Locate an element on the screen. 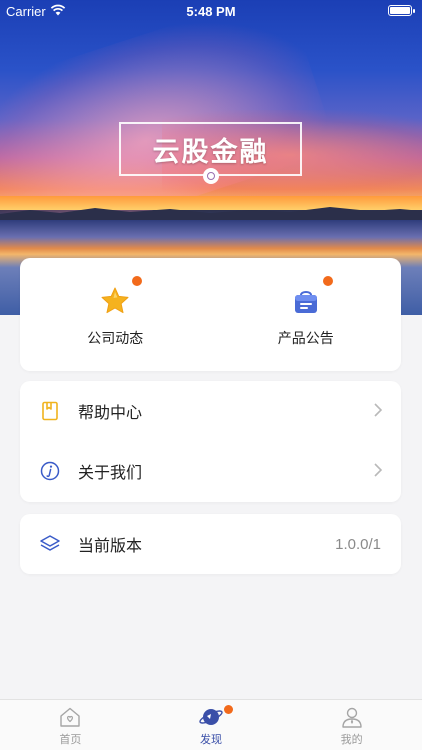 The width and height of the screenshot is (422, 750). tab-label: 我的 is located at coordinates (351, 740).